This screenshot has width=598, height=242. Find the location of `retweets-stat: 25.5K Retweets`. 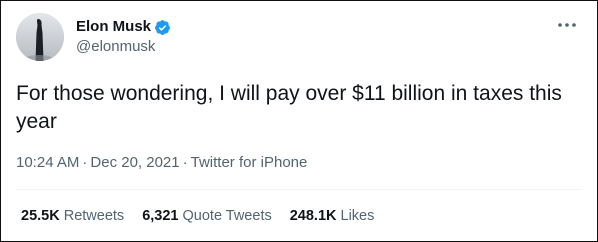

retweets-stat: 25.5K Retweets is located at coordinates (72, 216).